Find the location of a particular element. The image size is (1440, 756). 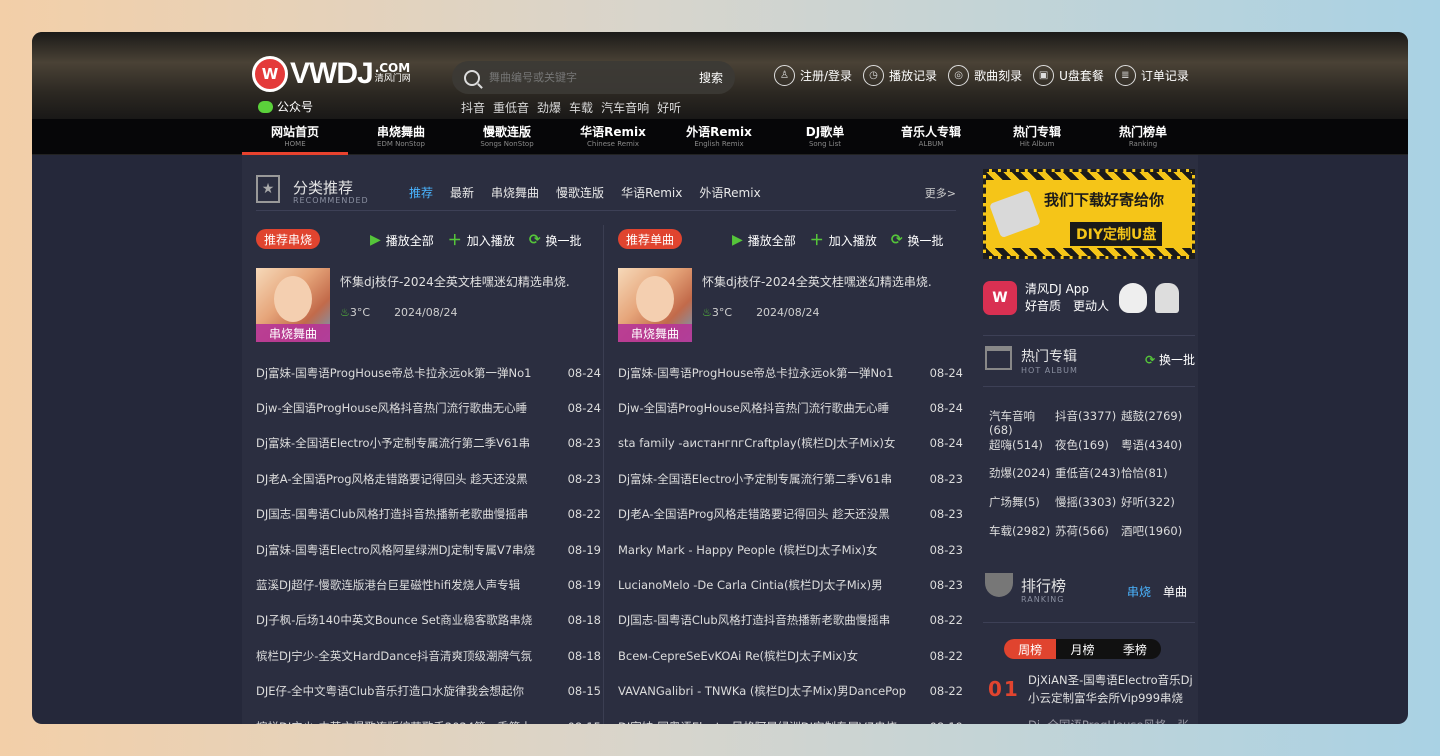

song-row: Dj富妹-国粤语Electro风格阿星绿洲DJ定制专属V7串烧 08-19 is located at coordinates (428, 549).